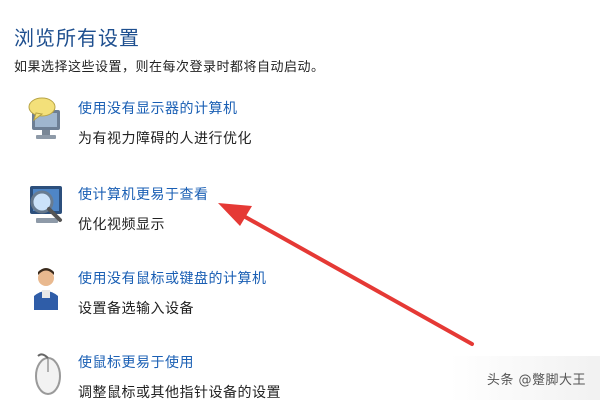  Describe the element at coordinates (46, 206) in the screenshot. I see `magnifier-monitor-icon` at that location.